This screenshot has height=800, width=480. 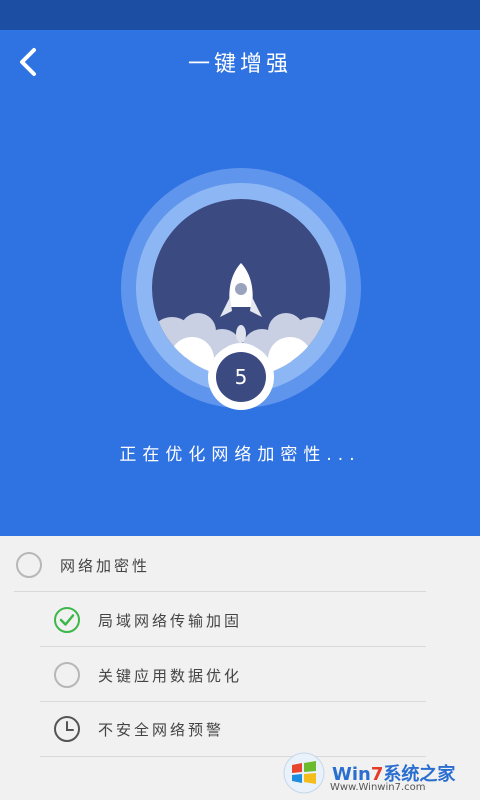 What do you see at coordinates (378, 787) in the screenshot?
I see `watermark-url: Www.Winwin7.com` at bounding box center [378, 787].